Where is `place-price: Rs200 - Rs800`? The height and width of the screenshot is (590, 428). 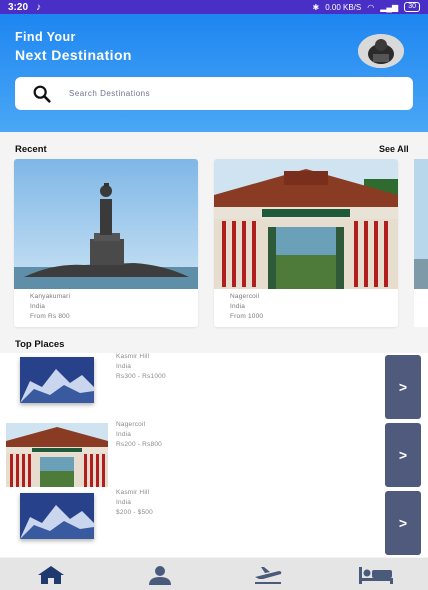 place-price: Rs200 - Rs800 is located at coordinates (139, 444).